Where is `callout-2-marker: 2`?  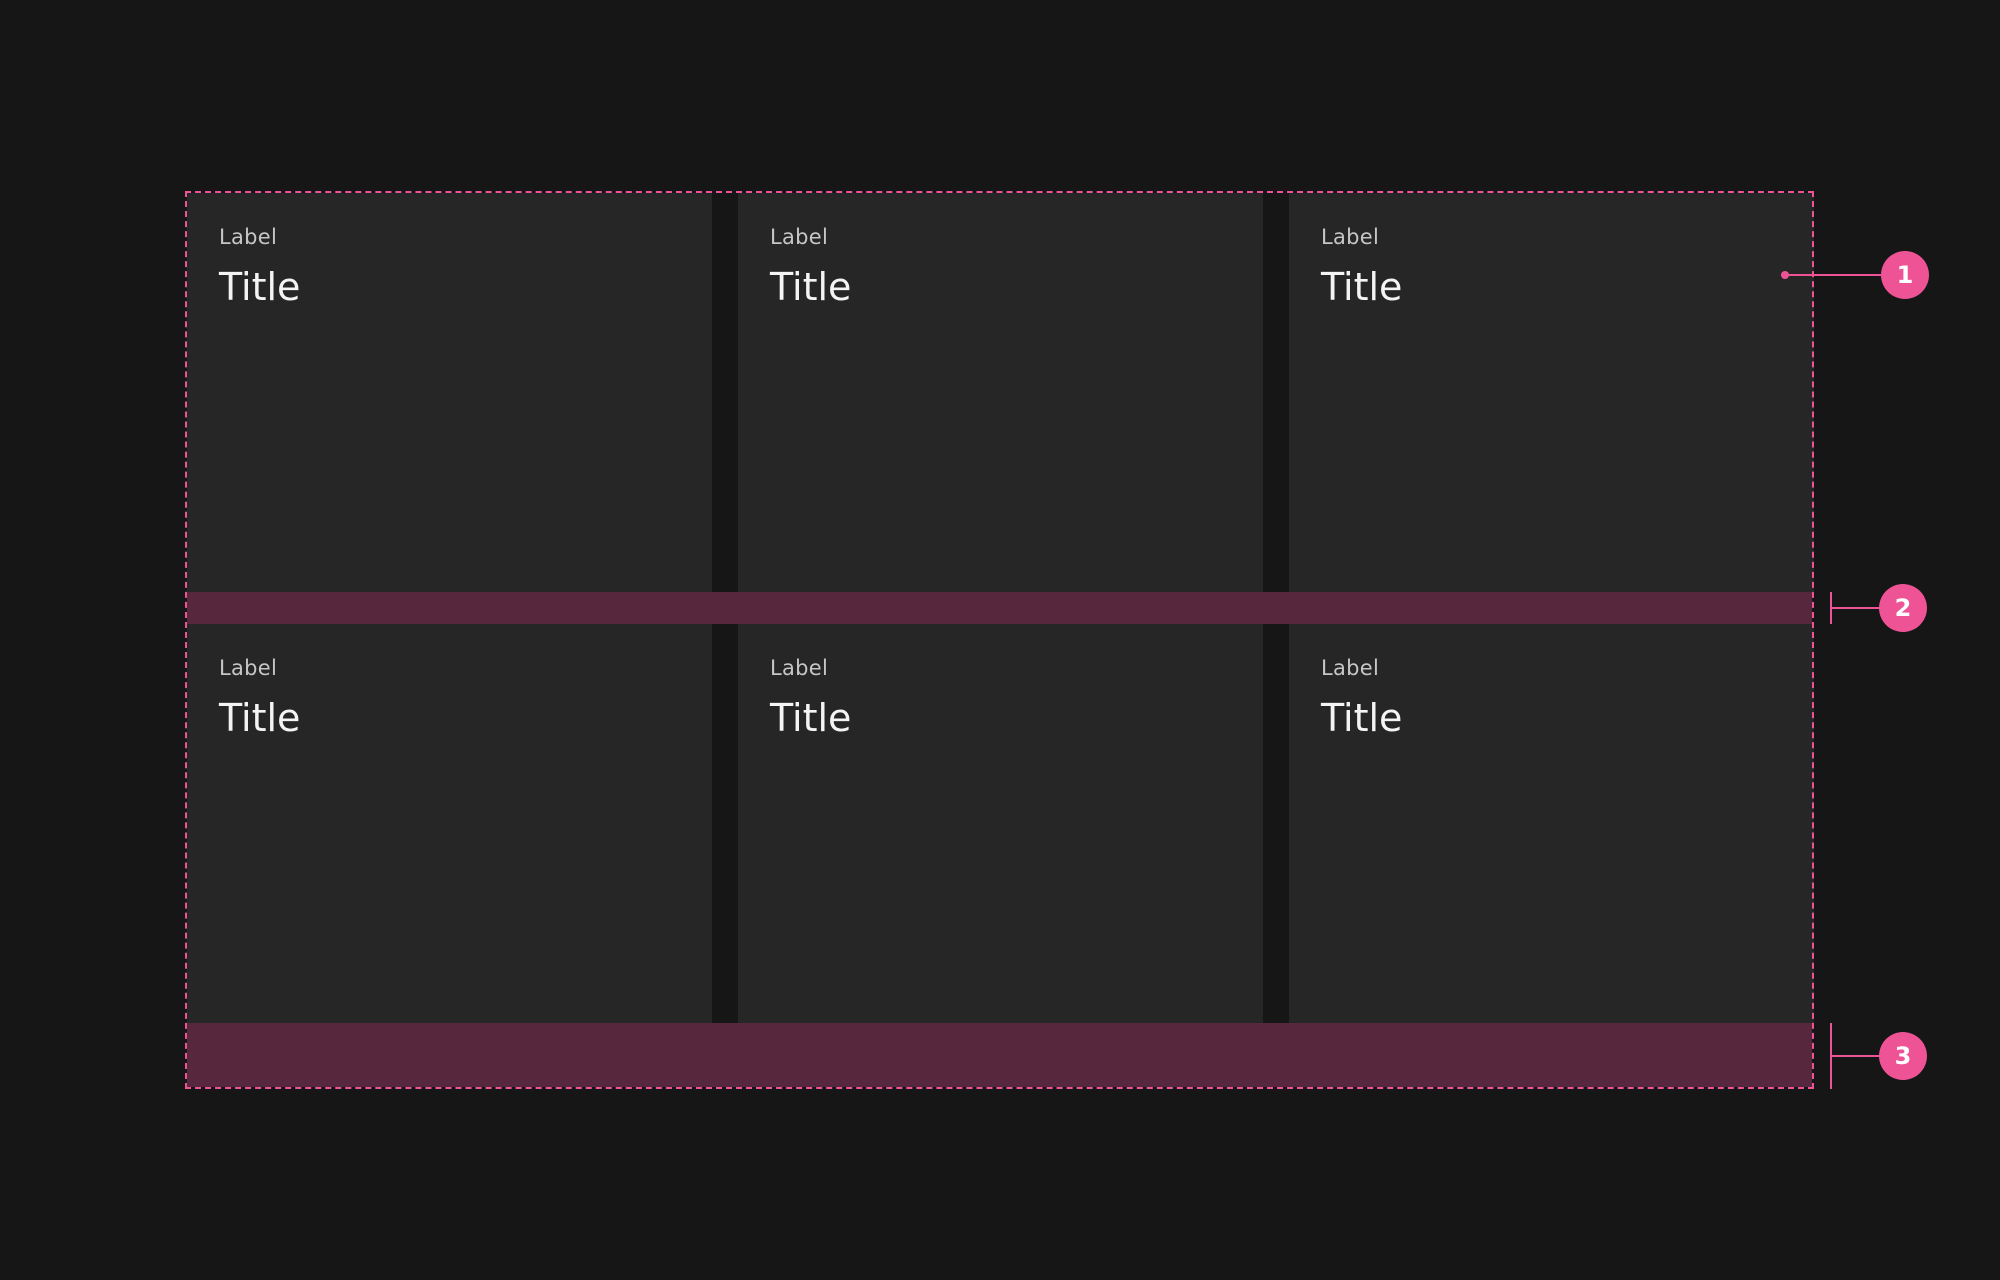
callout-2-marker: 2 is located at coordinates (1903, 608).